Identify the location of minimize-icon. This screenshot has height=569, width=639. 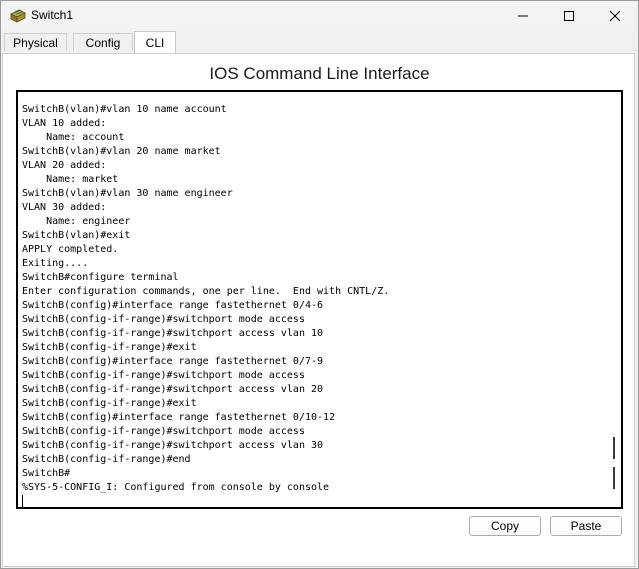
(523, 16).